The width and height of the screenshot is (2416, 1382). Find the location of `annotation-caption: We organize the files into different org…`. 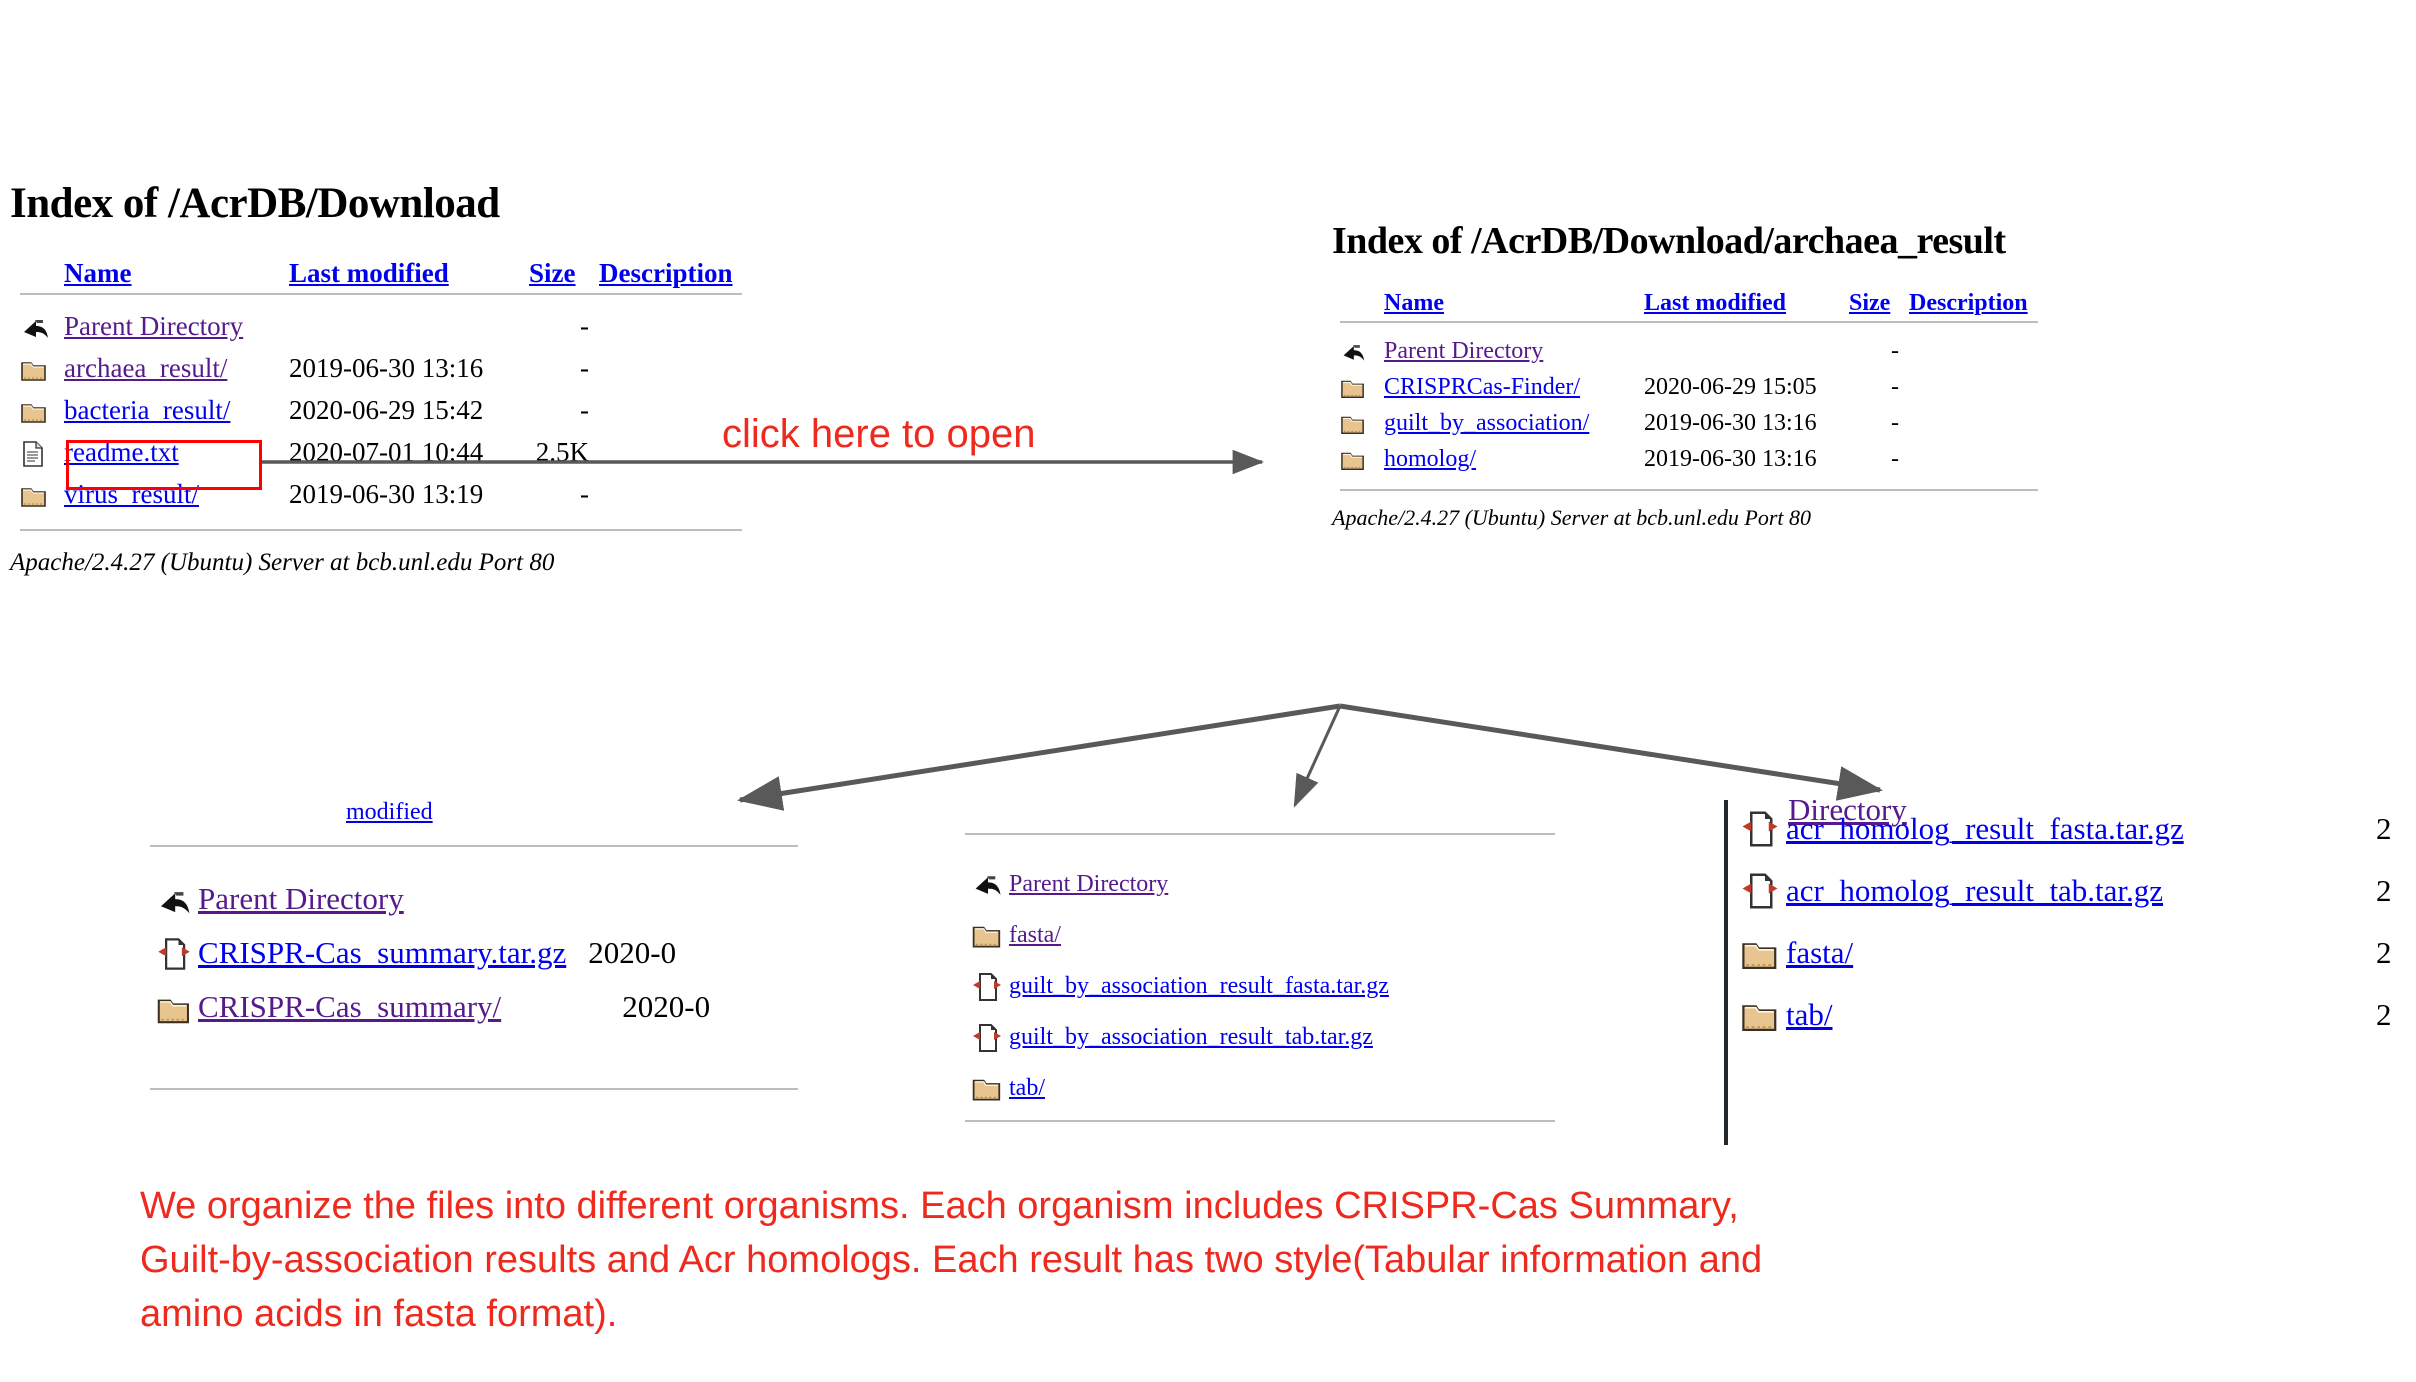

annotation-caption: We organize the files into different org… is located at coordinates (1220, 1261).